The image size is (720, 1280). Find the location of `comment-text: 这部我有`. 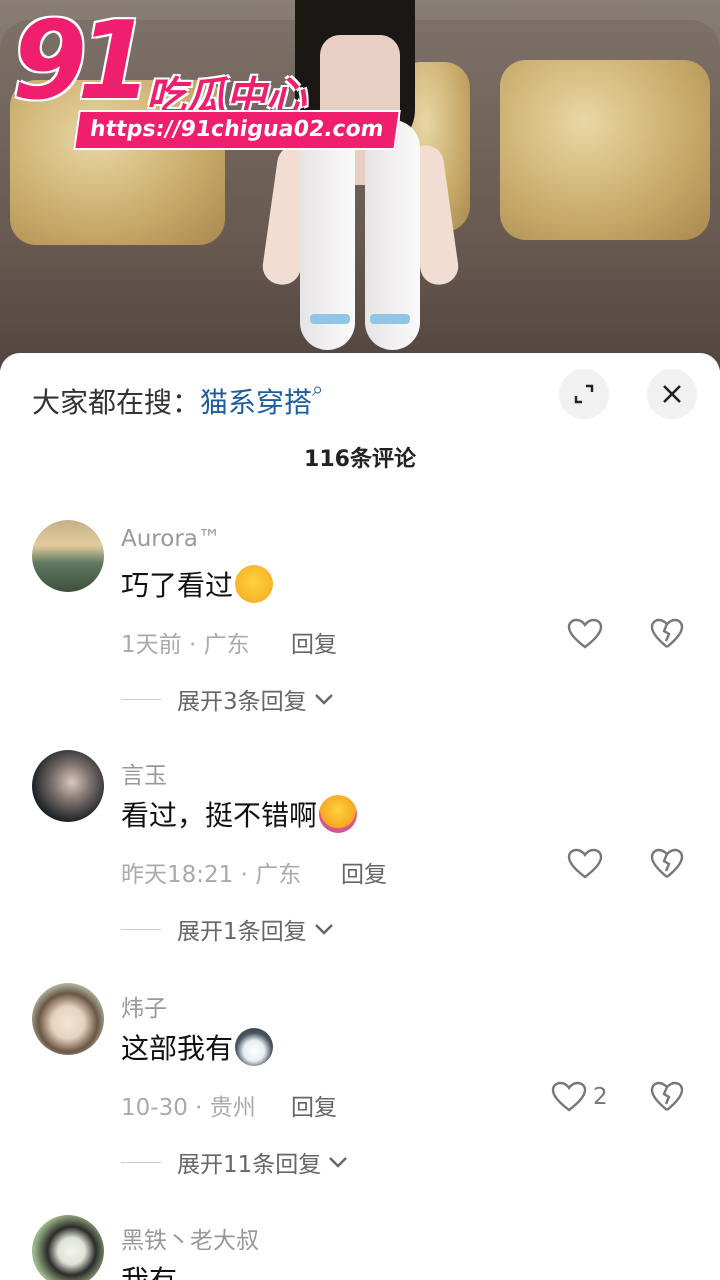

comment-text: 这部我有 is located at coordinates (197, 1048).